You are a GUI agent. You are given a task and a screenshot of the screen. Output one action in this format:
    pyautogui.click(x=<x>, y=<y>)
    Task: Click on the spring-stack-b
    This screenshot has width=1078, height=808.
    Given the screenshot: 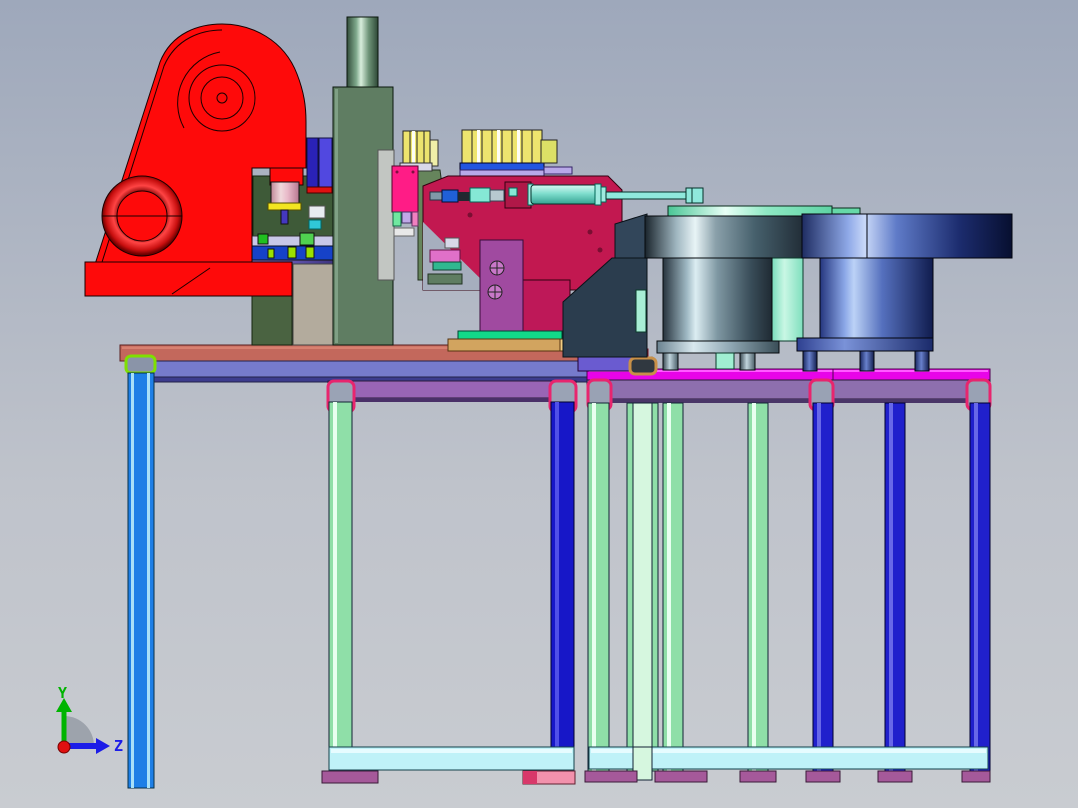 What is the action you would take?
    pyautogui.click(x=502, y=153)
    